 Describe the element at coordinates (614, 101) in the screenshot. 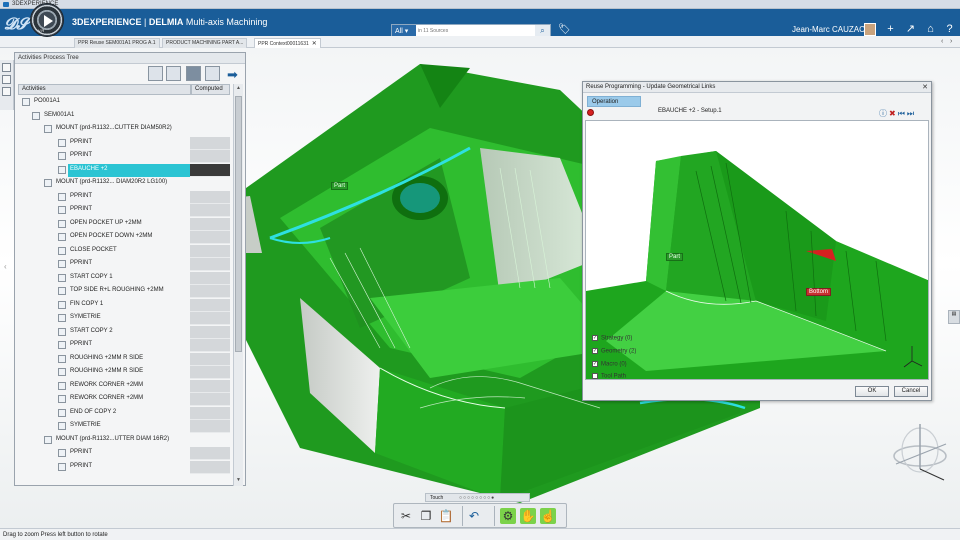

I see `tab-operation: Operation` at that location.